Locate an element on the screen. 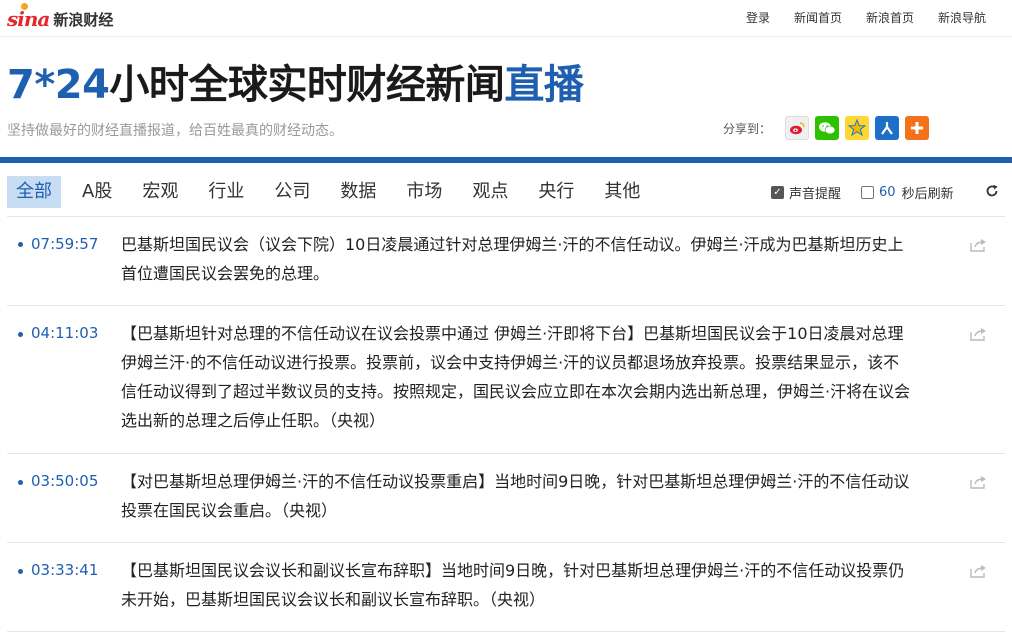 Image resolution: width=1012 pixels, height=632 pixels. tab-company: 公司 is located at coordinates (292, 192).